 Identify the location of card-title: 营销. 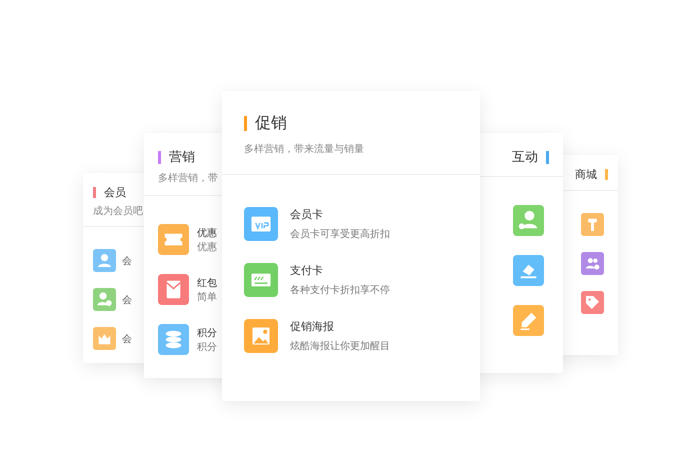
(182, 157).